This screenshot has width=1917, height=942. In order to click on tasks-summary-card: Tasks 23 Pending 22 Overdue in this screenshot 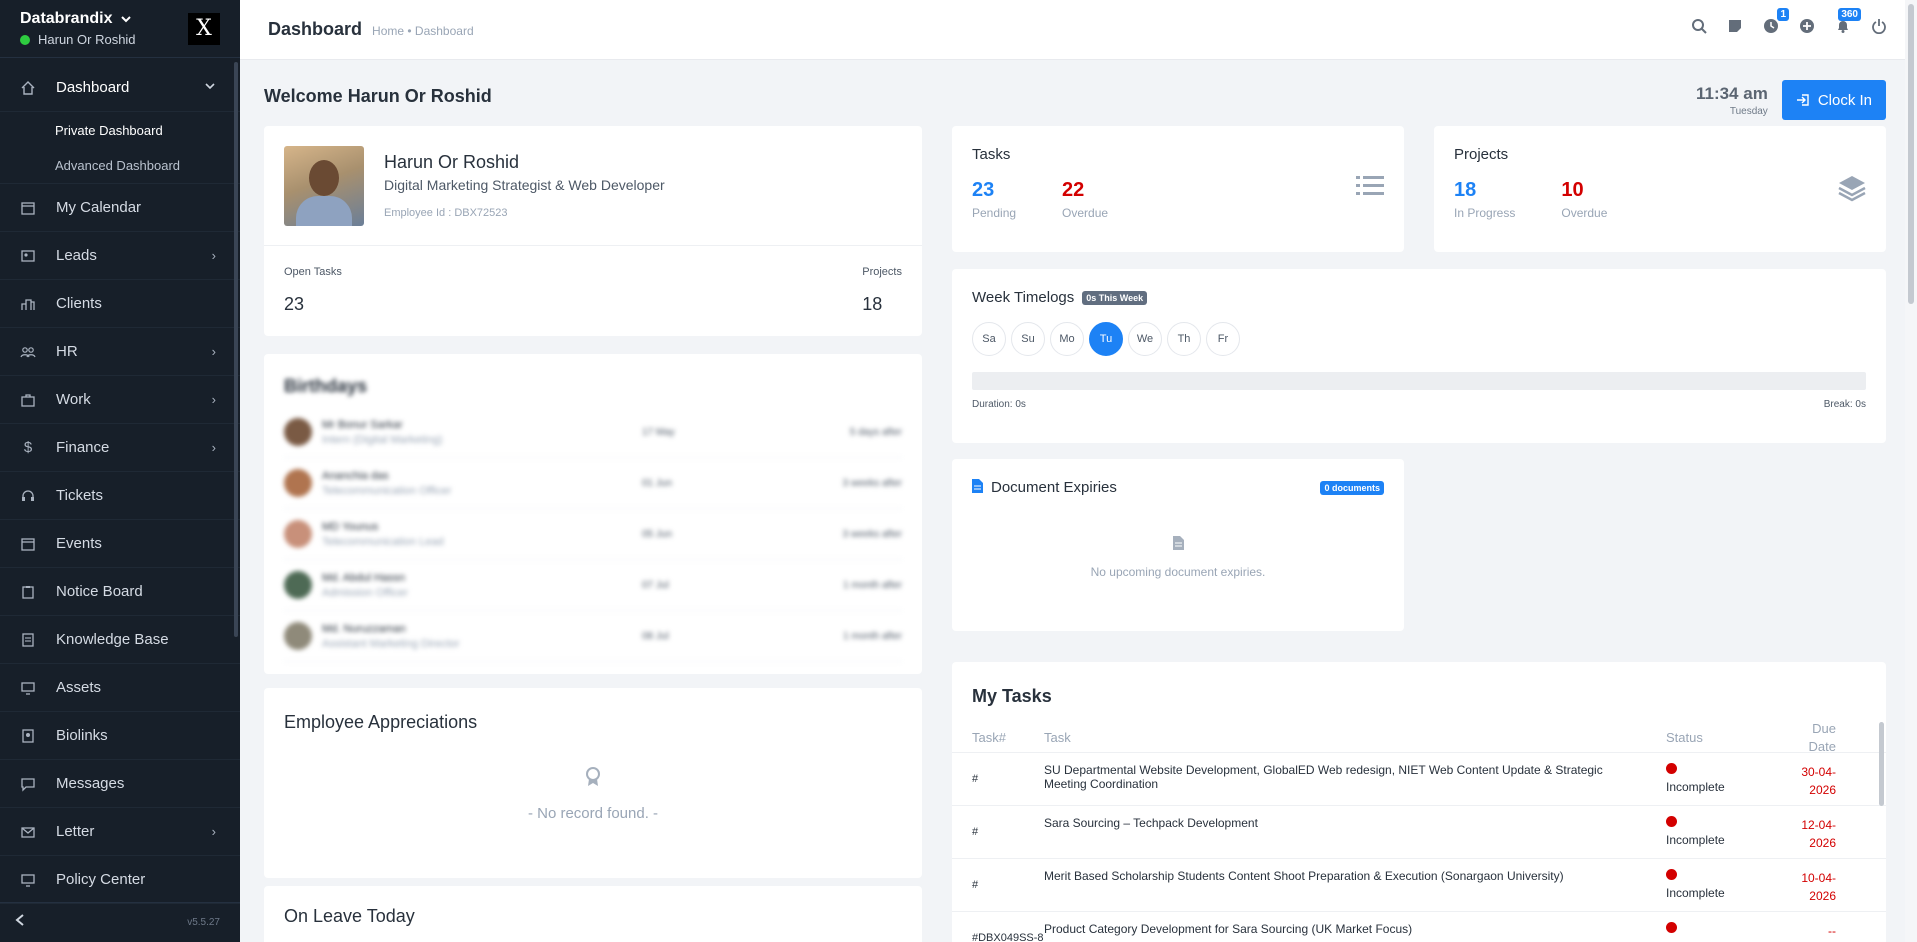, I will do `click(1178, 189)`.